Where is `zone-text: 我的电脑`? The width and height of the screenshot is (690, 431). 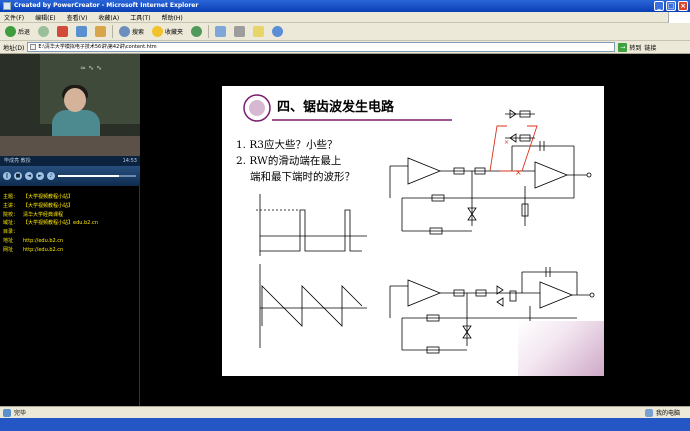 zone-text: 我的电脑 is located at coordinates (667, 413).